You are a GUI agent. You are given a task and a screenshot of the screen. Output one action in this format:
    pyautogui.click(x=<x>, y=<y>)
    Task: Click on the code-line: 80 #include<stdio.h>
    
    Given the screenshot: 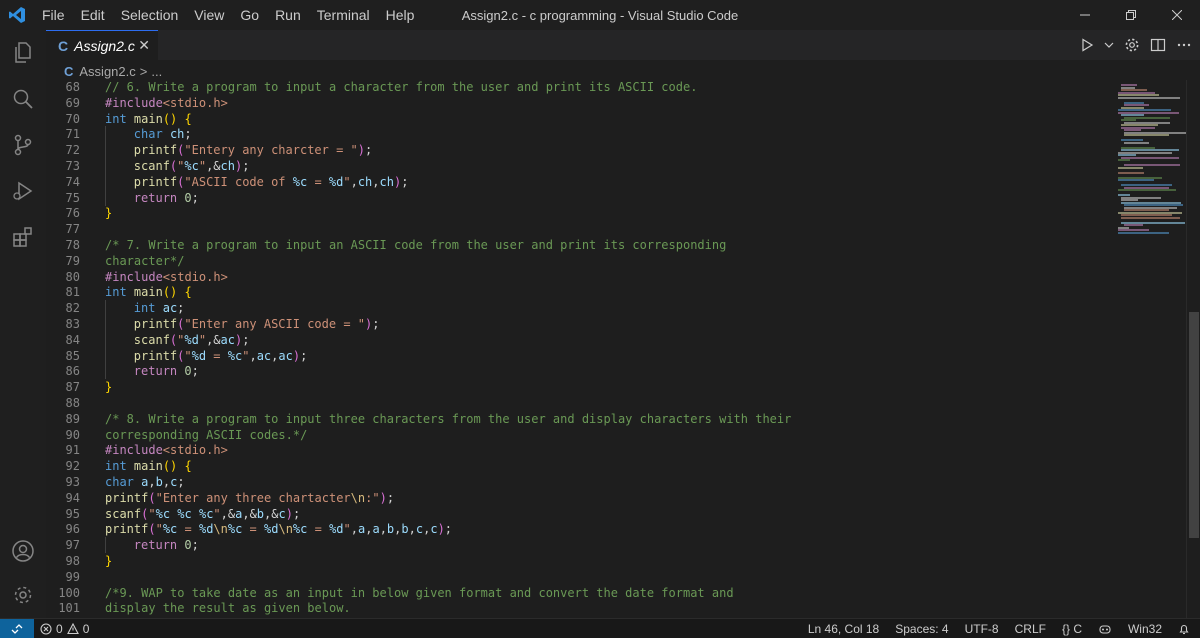 What is the action you would take?
    pyautogui.click(x=616, y=277)
    